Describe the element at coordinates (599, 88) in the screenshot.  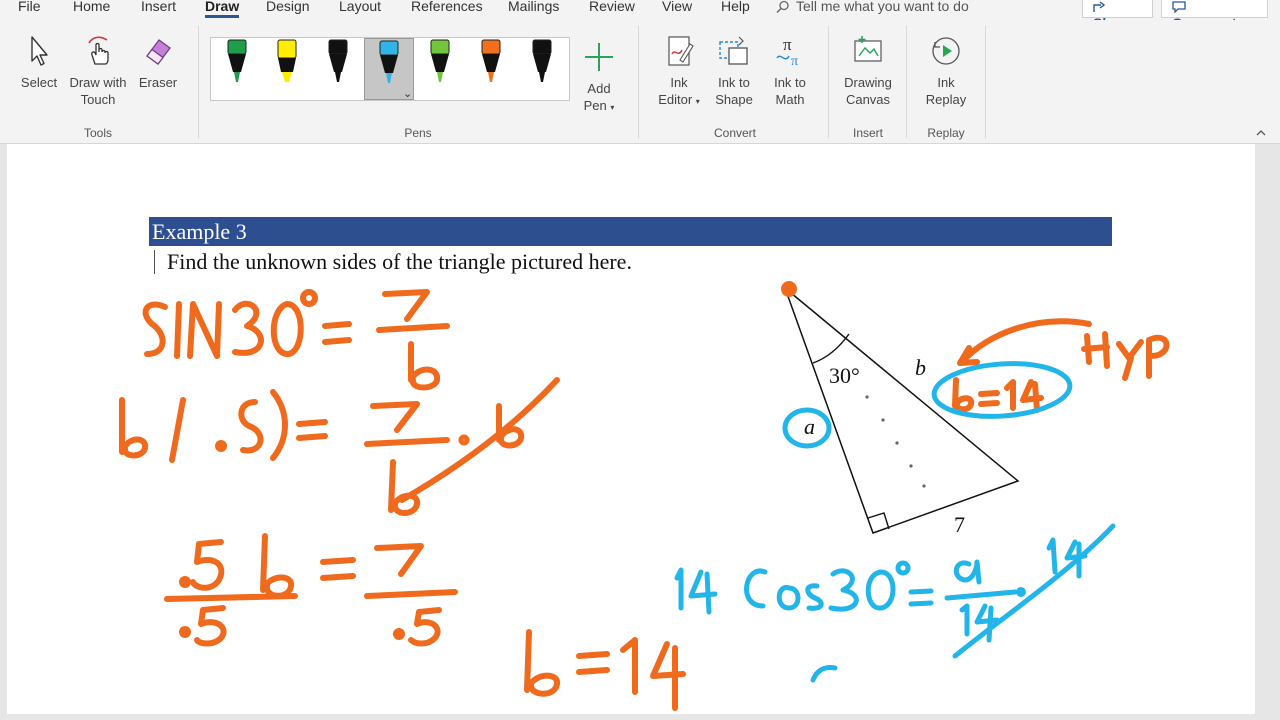
I see `add-pen-label-1: Add` at that location.